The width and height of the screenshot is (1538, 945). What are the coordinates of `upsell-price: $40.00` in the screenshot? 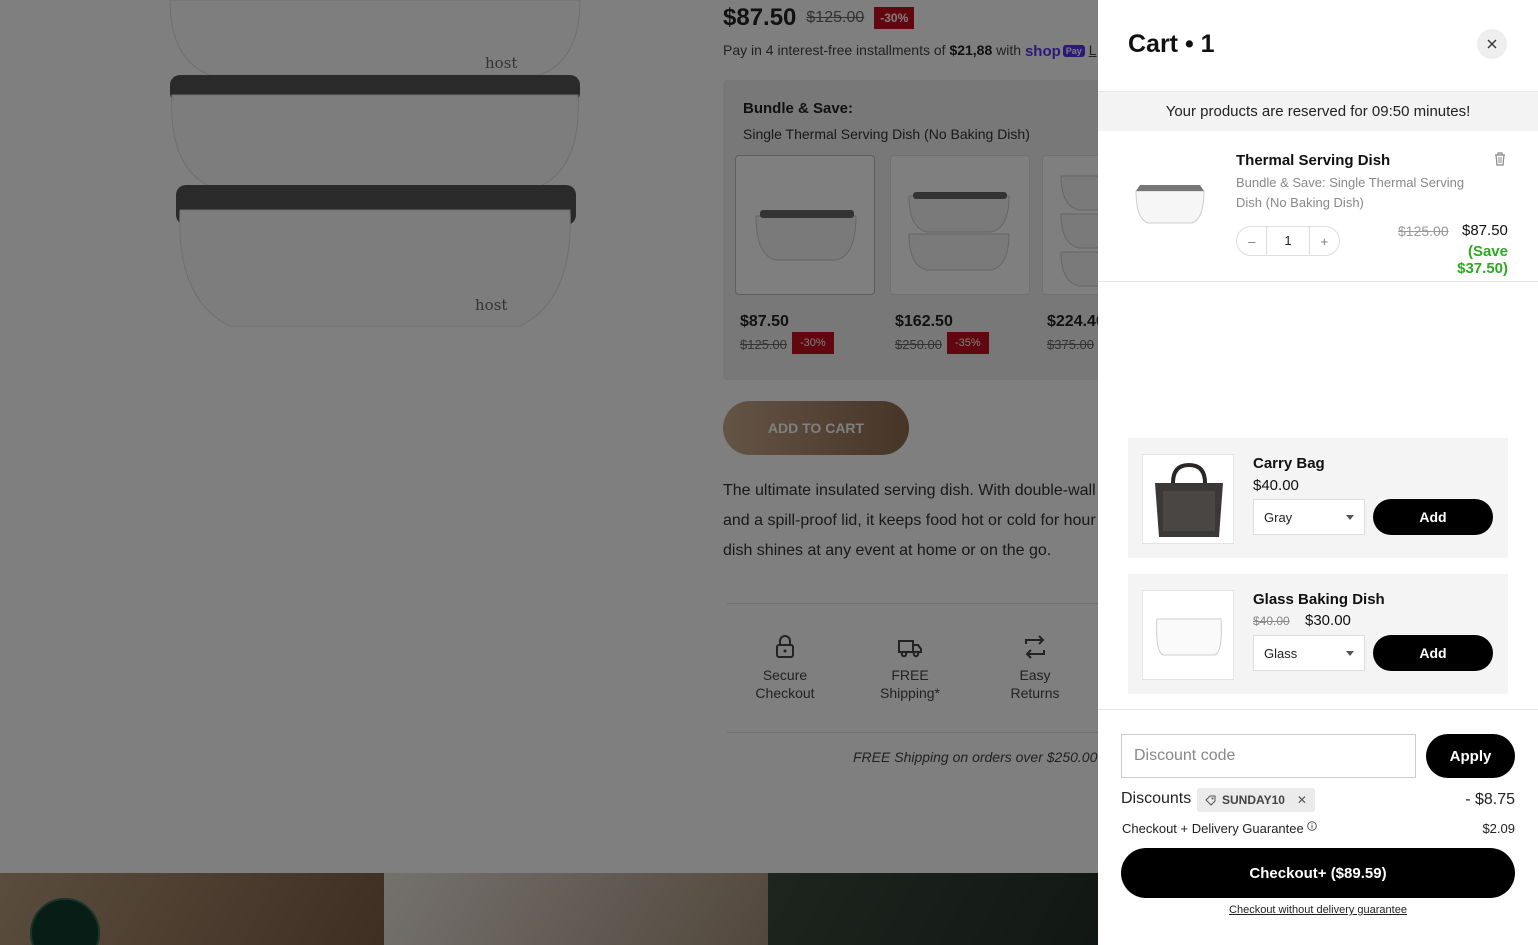 It's located at (1276, 485).